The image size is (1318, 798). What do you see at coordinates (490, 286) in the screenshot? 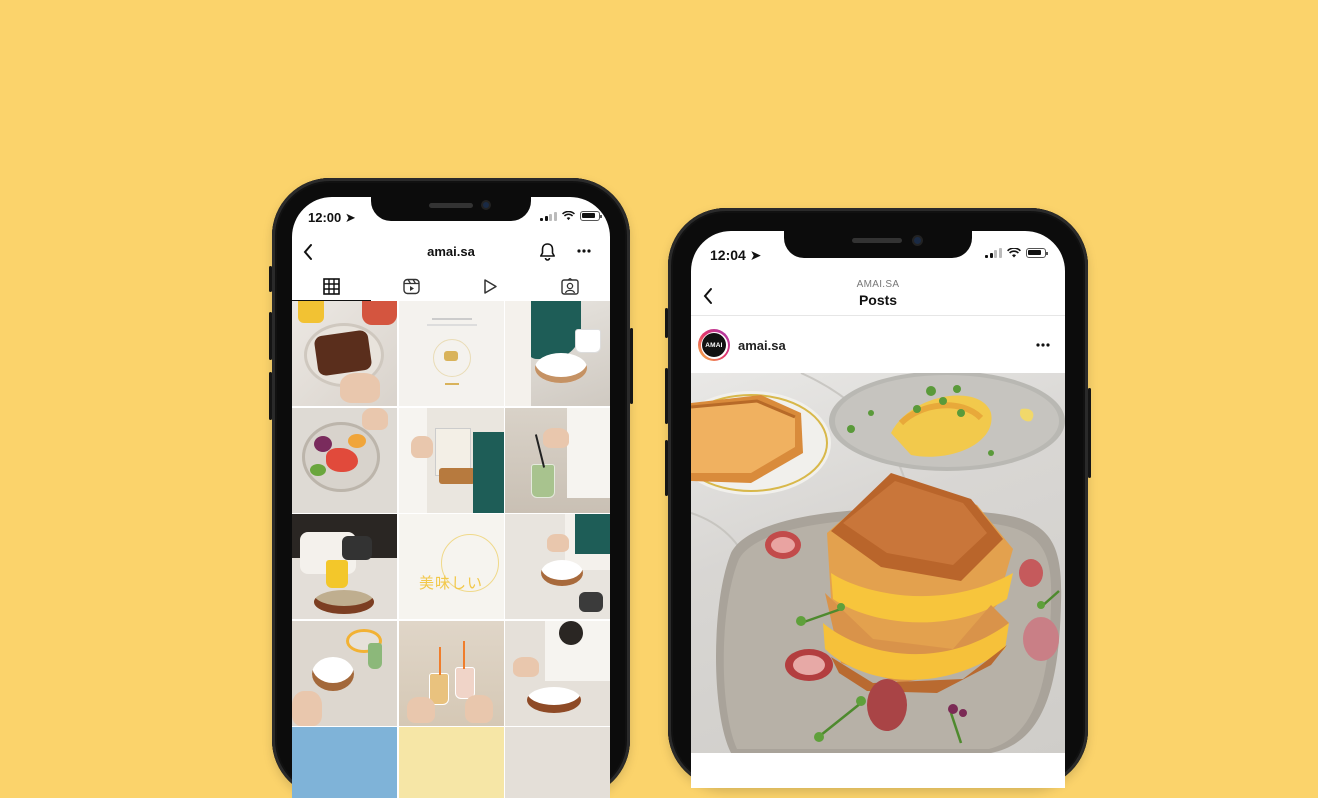
I see `play-icon` at bounding box center [490, 286].